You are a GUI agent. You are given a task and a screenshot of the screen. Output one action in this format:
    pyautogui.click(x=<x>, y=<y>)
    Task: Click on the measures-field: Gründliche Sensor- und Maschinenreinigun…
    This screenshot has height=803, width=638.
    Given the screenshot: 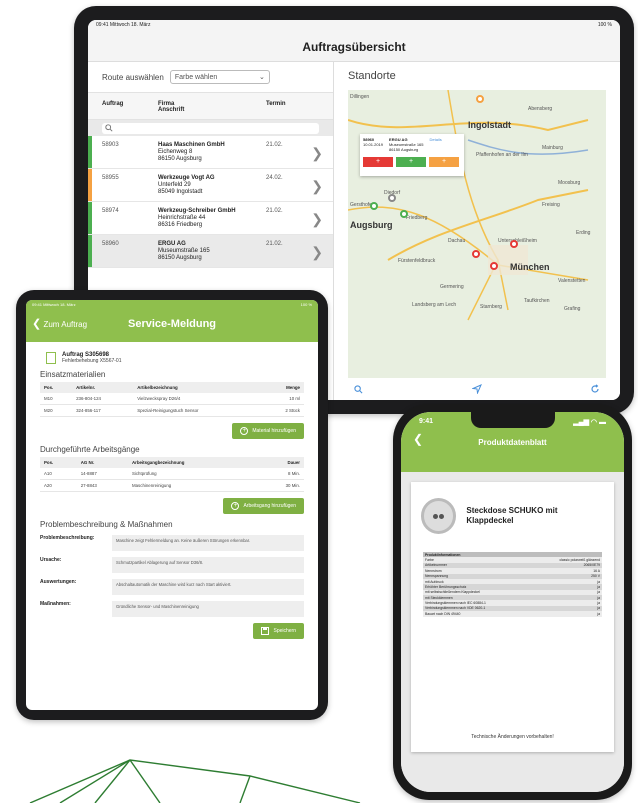 What is the action you would take?
    pyautogui.click(x=208, y=609)
    